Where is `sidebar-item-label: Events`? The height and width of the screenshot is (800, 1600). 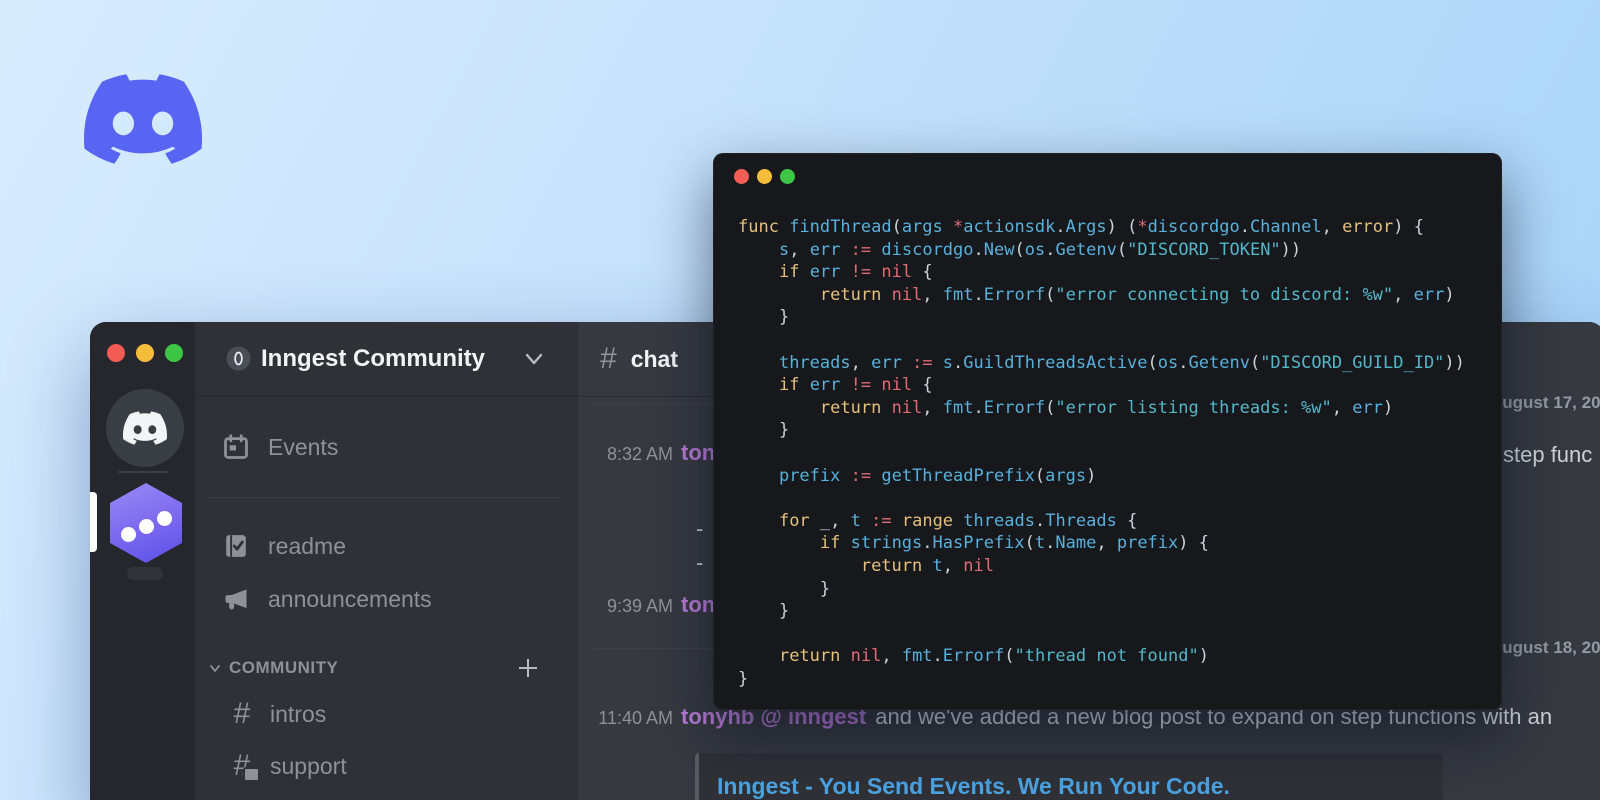
sidebar-item-label: Events is located at coordinates (303, 446).